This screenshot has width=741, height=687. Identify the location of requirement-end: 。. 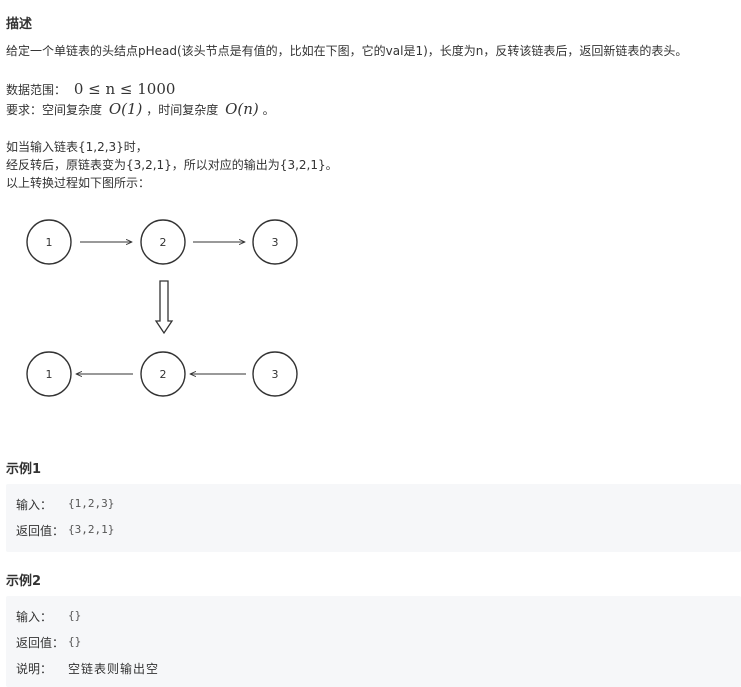
(268, 110).